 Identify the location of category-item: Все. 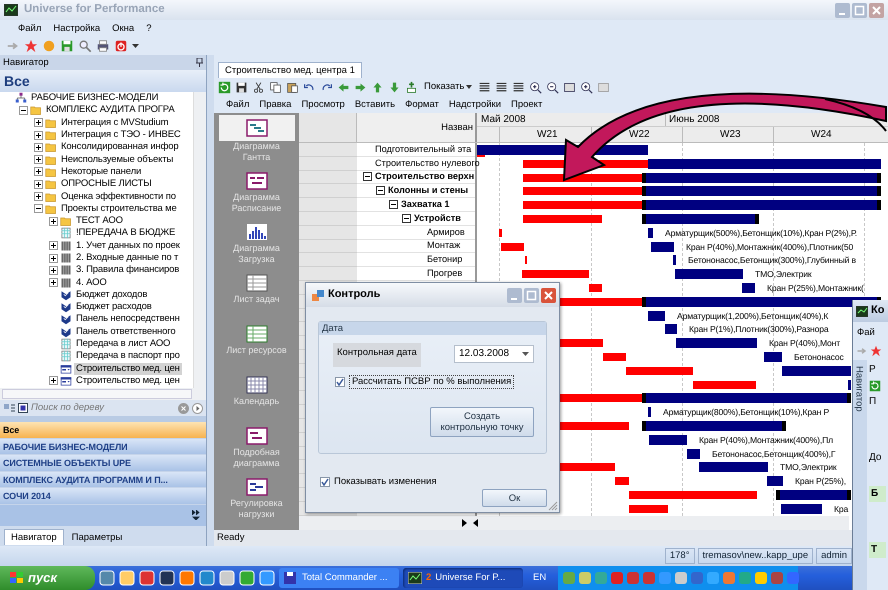
(103, 430).